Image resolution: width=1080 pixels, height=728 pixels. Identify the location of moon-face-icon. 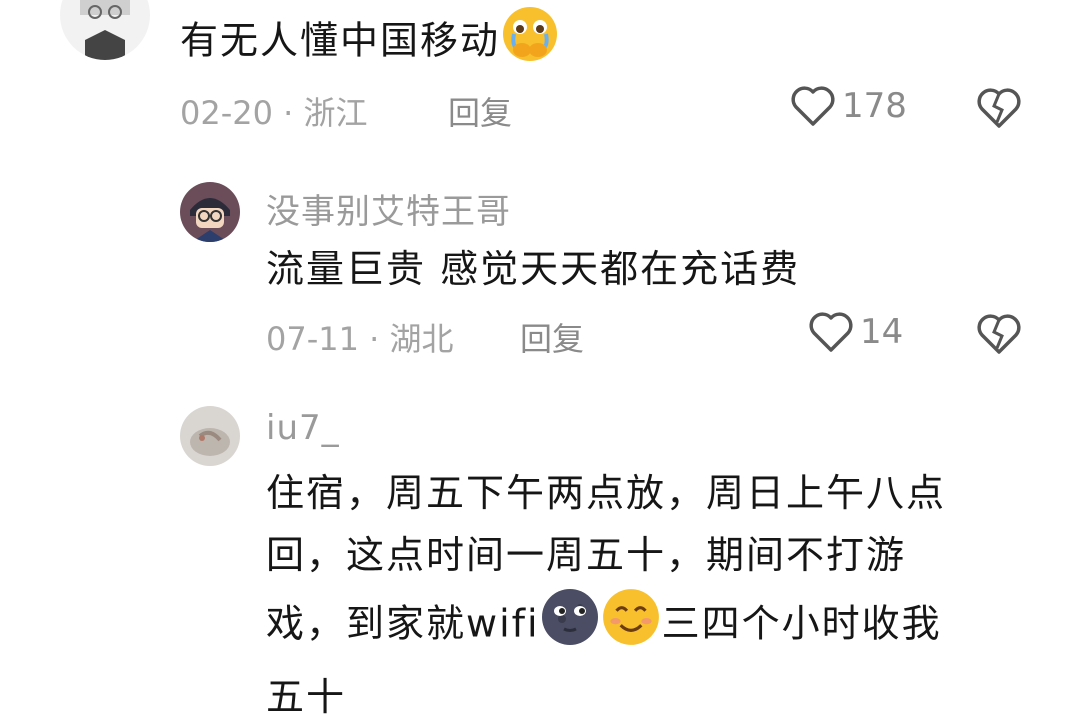
(570, 626).